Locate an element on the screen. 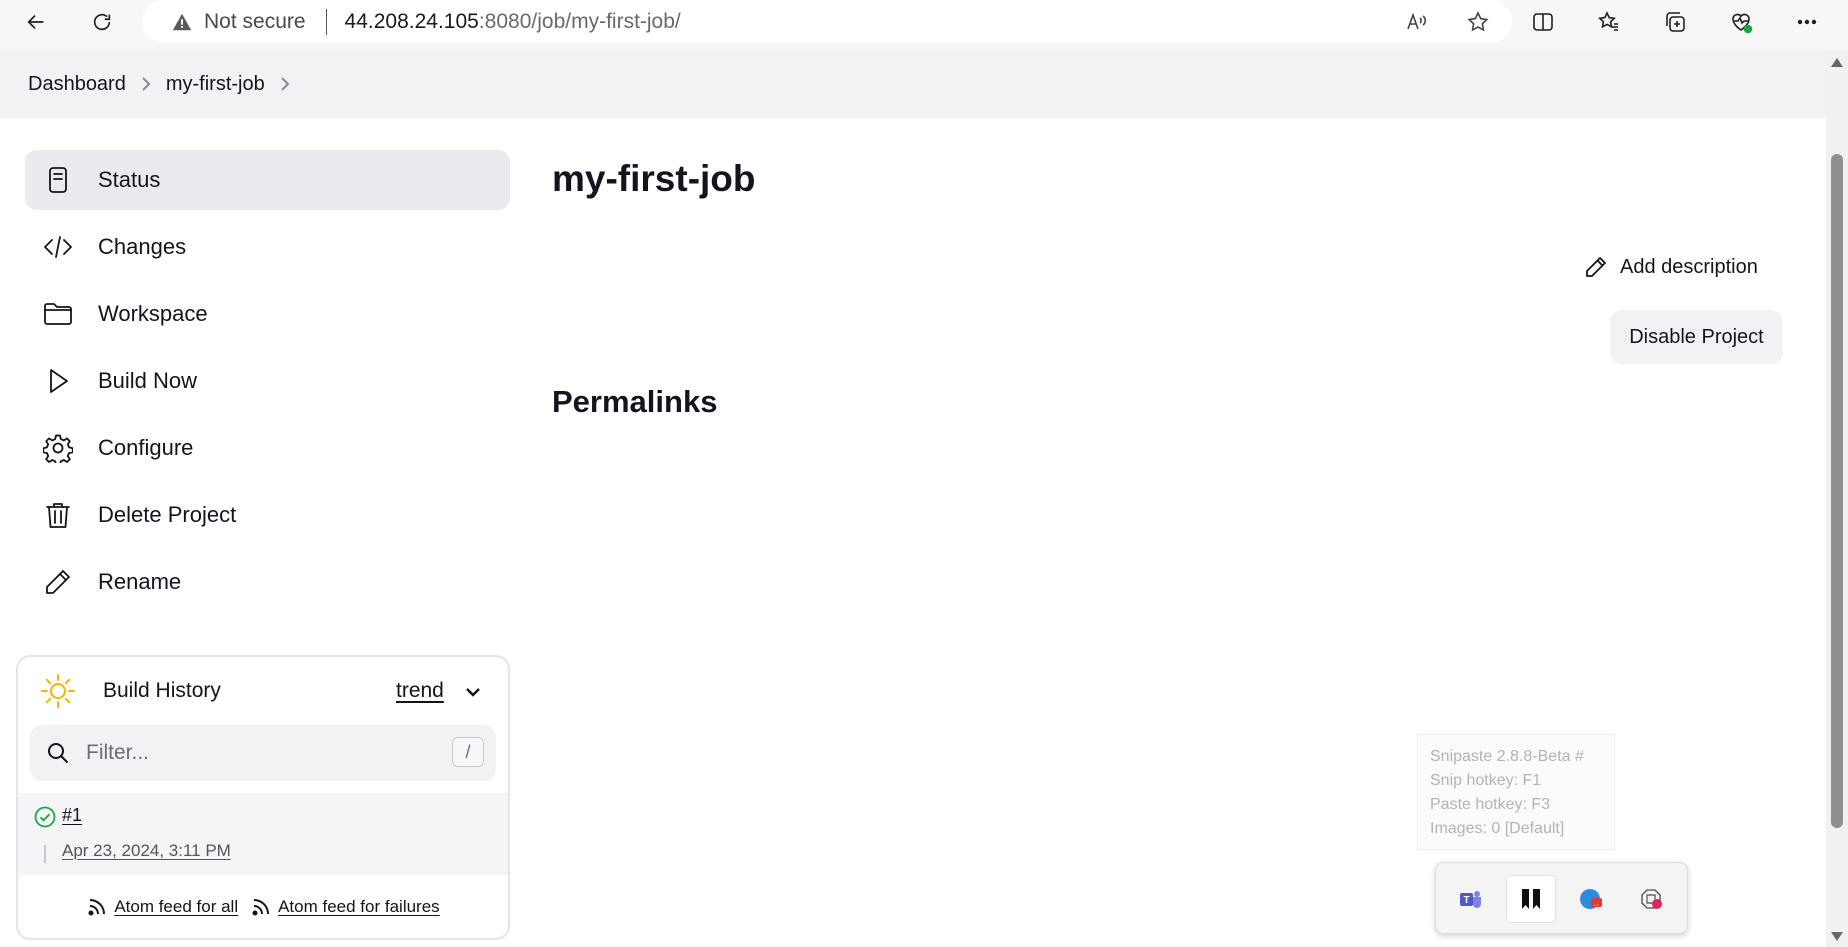 Image resolution: width=1848 pixels, height=947 pixels. breadcrumb-dashboard: Dashboard is located at coordinates (77, 84).